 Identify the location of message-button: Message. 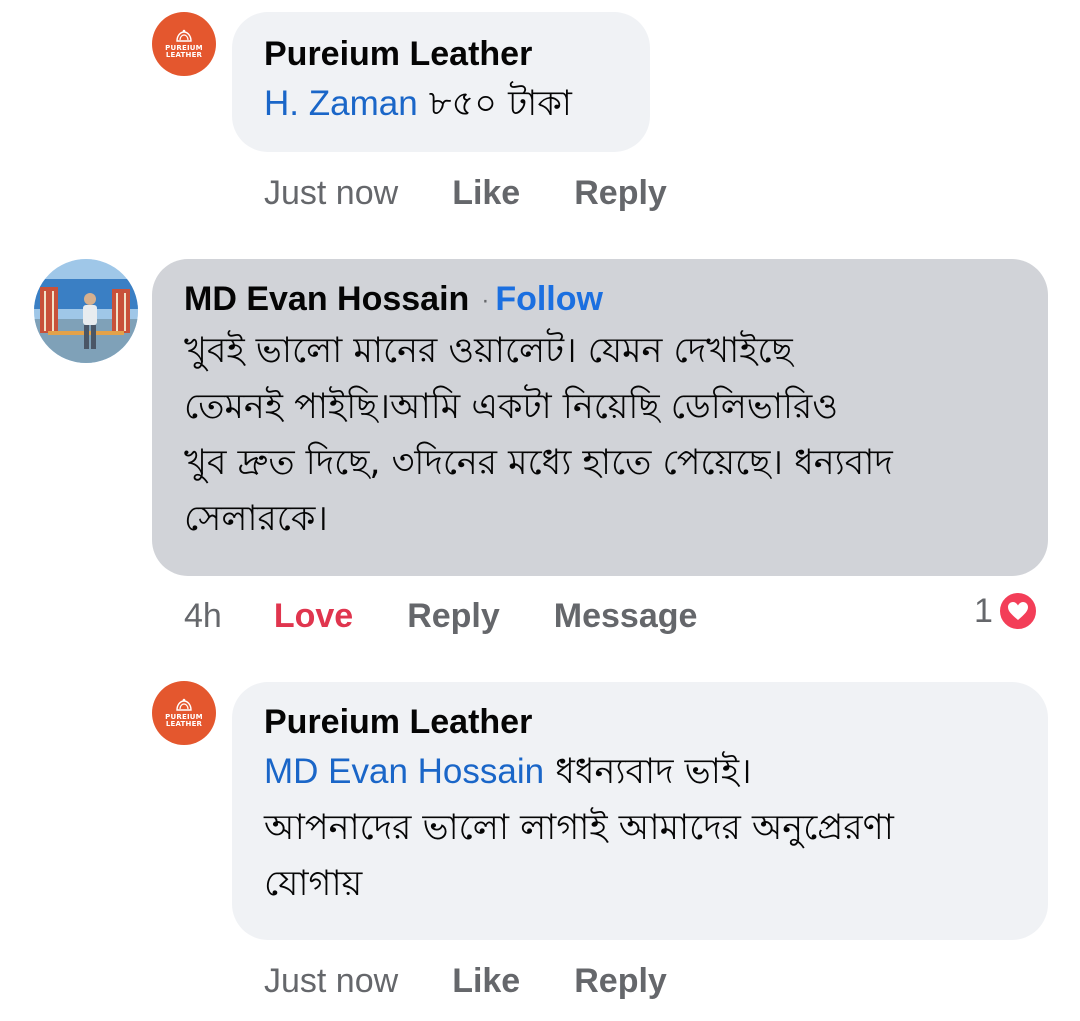
(626, 616).